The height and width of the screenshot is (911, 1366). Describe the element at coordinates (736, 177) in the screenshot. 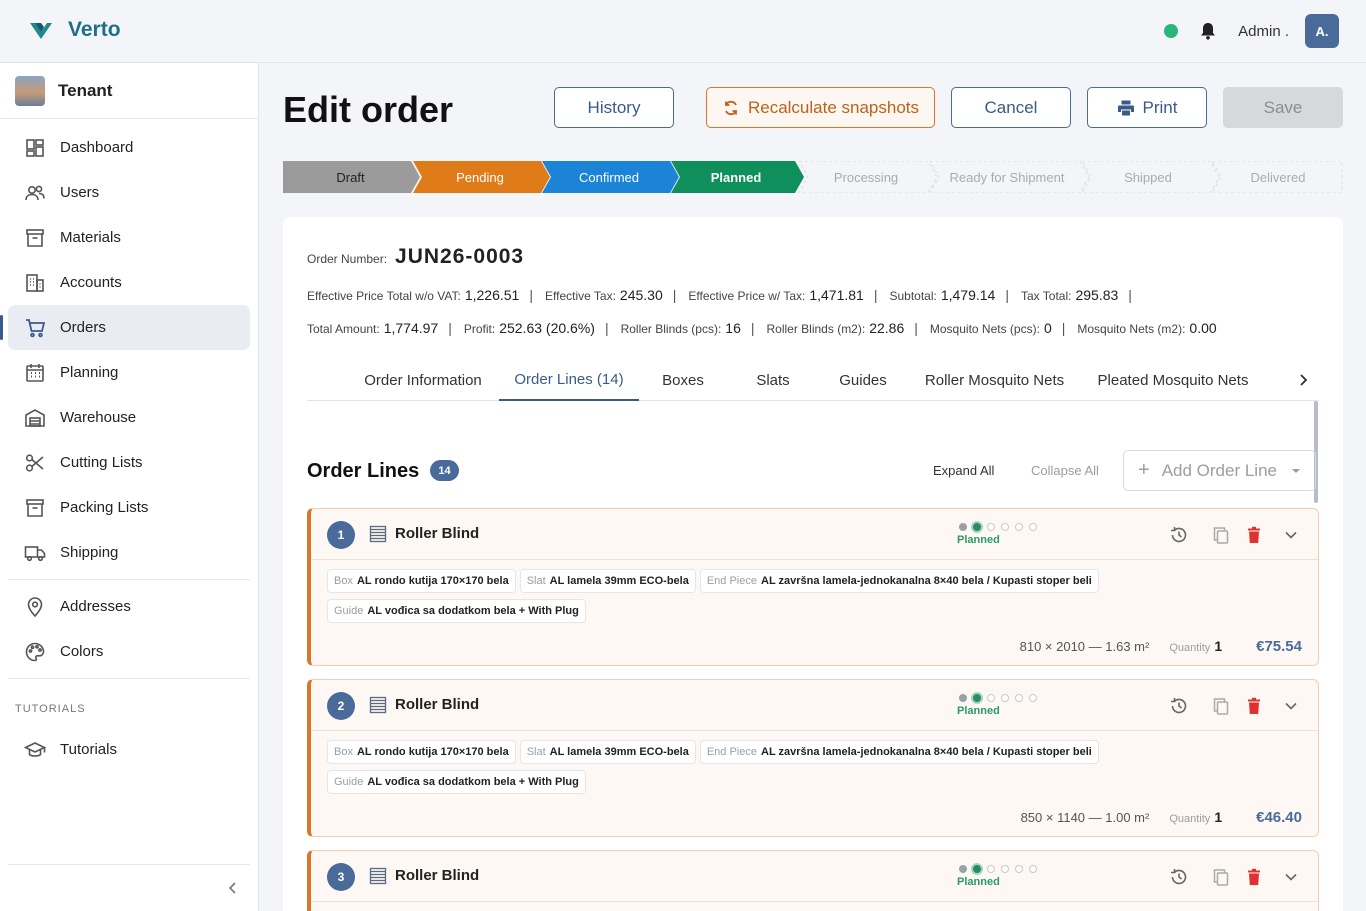

I see `step-planned: Planned` at that location.